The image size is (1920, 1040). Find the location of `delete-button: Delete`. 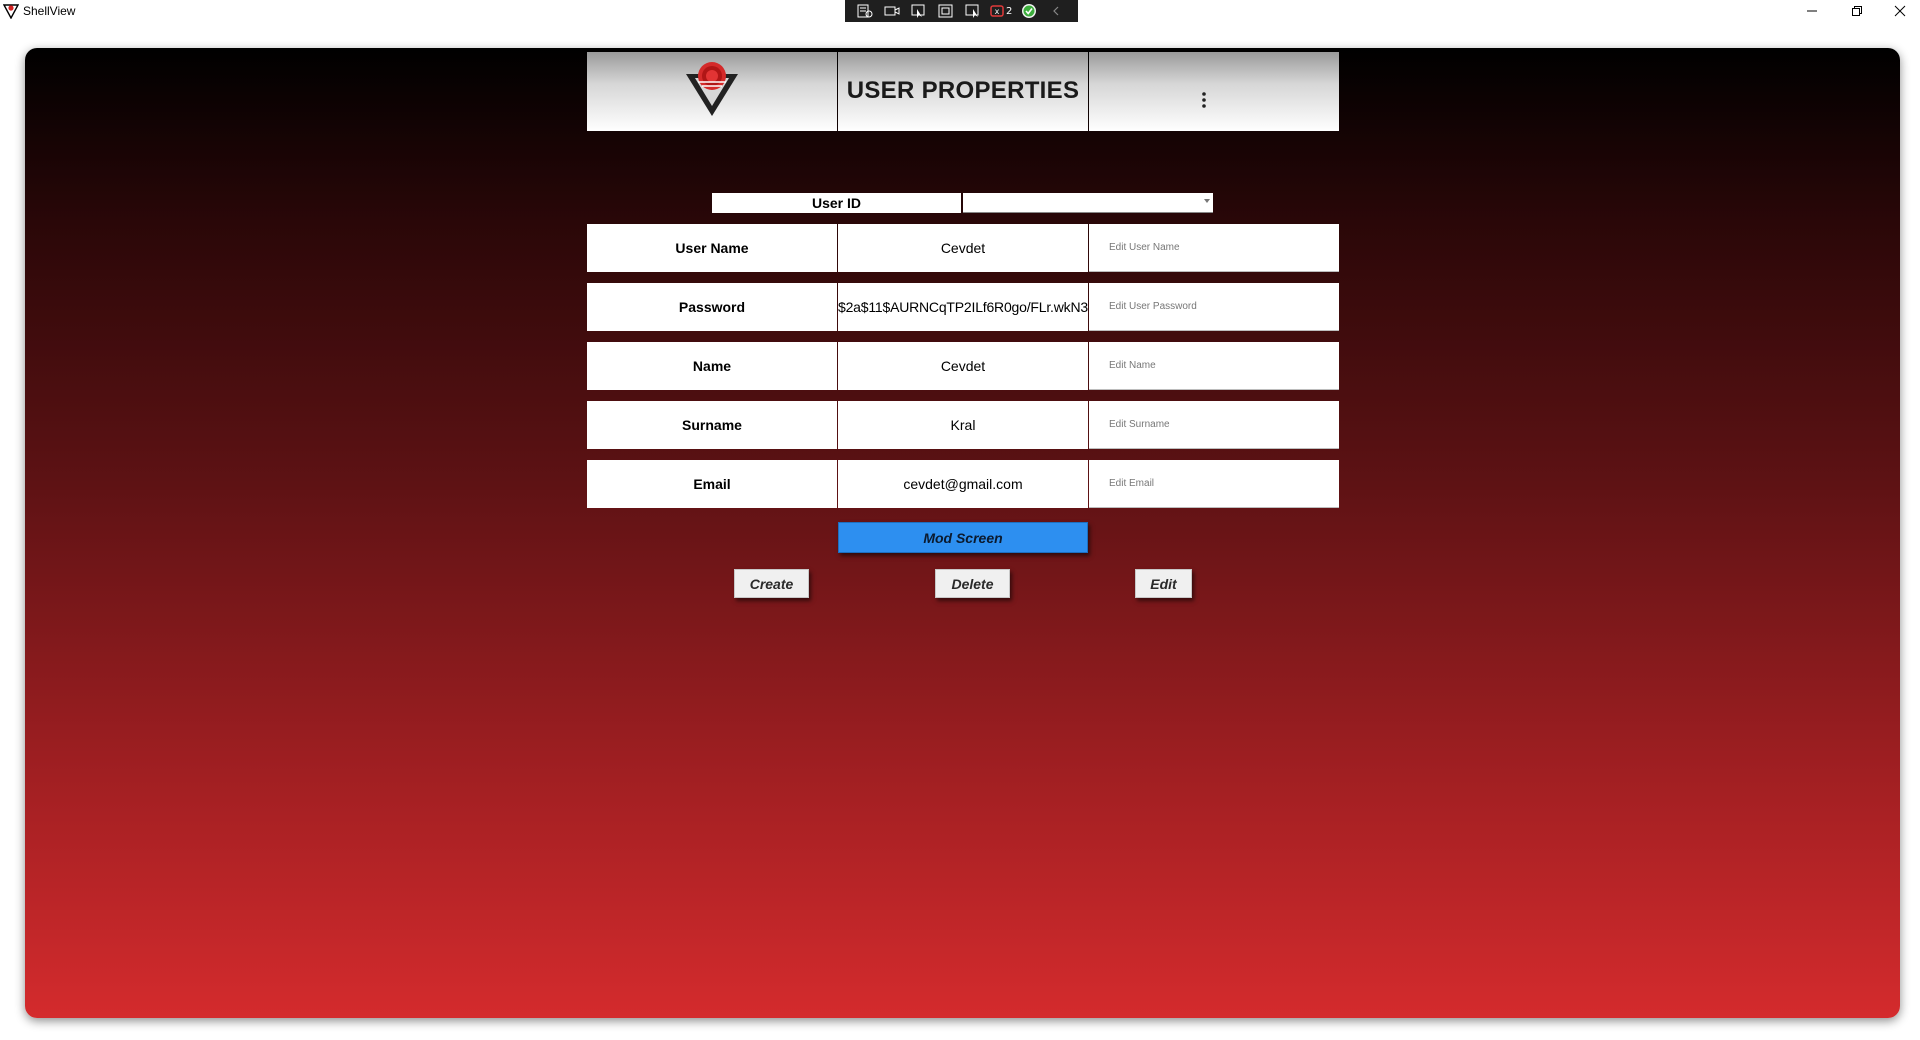

delete-button: Delete is located at coordinates (972, 583).